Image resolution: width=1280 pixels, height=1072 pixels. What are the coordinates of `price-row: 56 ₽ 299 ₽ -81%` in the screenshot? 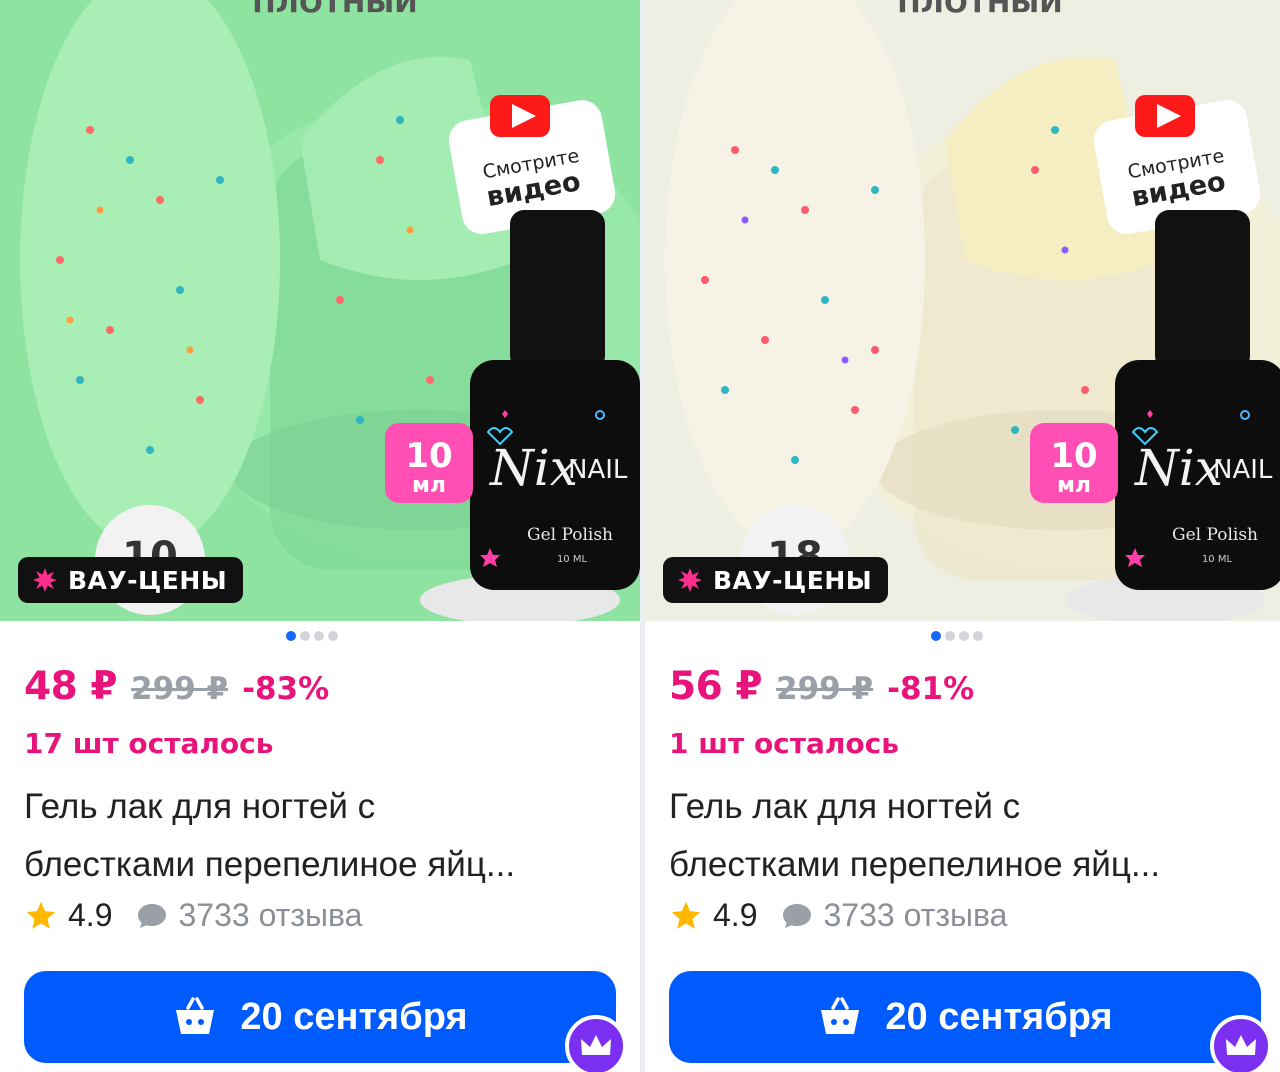 It's located at (821, 686).